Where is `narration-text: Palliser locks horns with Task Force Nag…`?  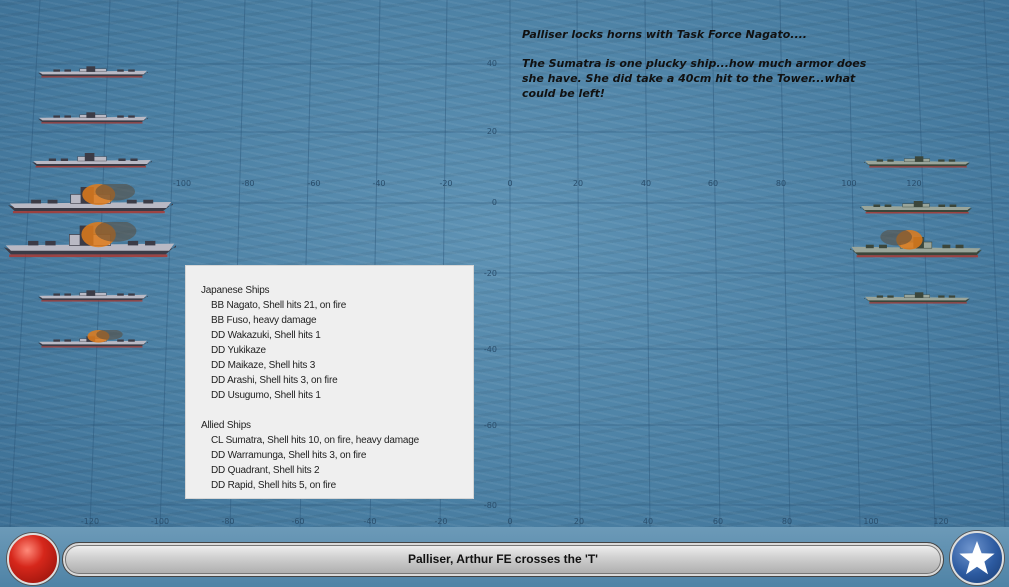
narration-text: Palliser locks horns with Task Force Nag… is located at coordinates (702, 71).